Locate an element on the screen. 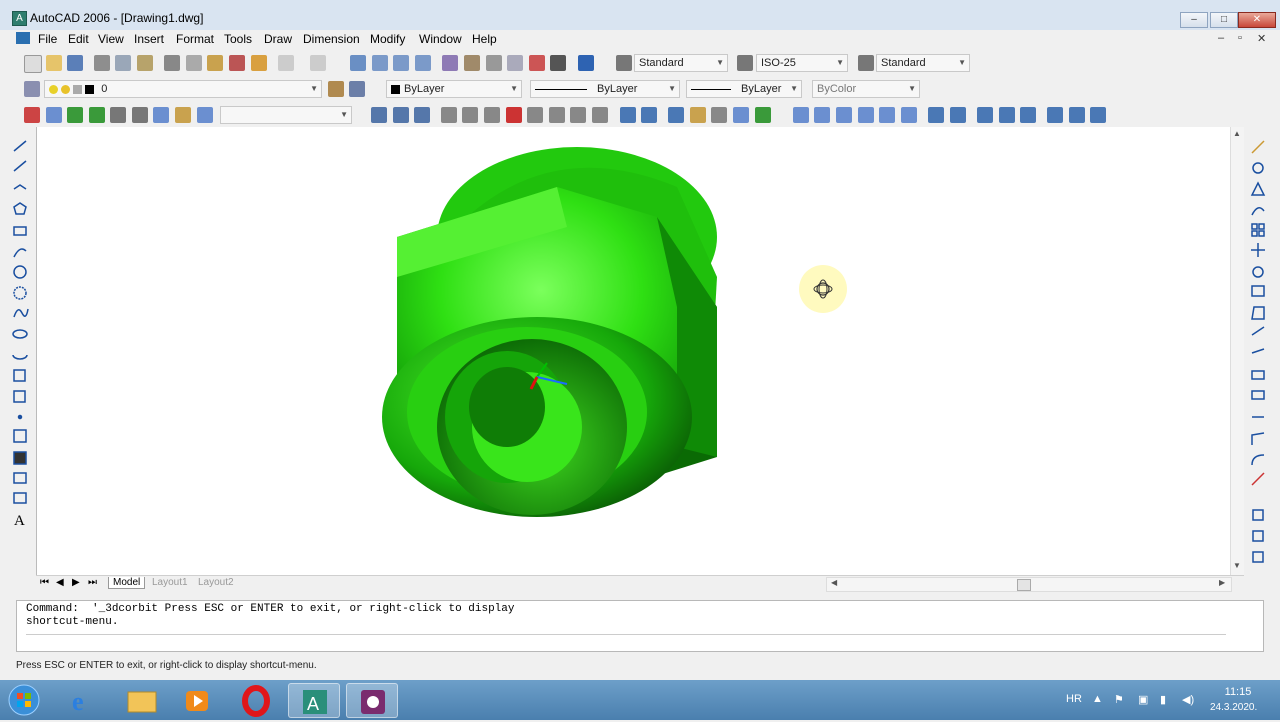 Image resolution: width=1280 pixels, height=722 pixels. scroll-up-icon: ▲ is located at coordinates (1237, 133).